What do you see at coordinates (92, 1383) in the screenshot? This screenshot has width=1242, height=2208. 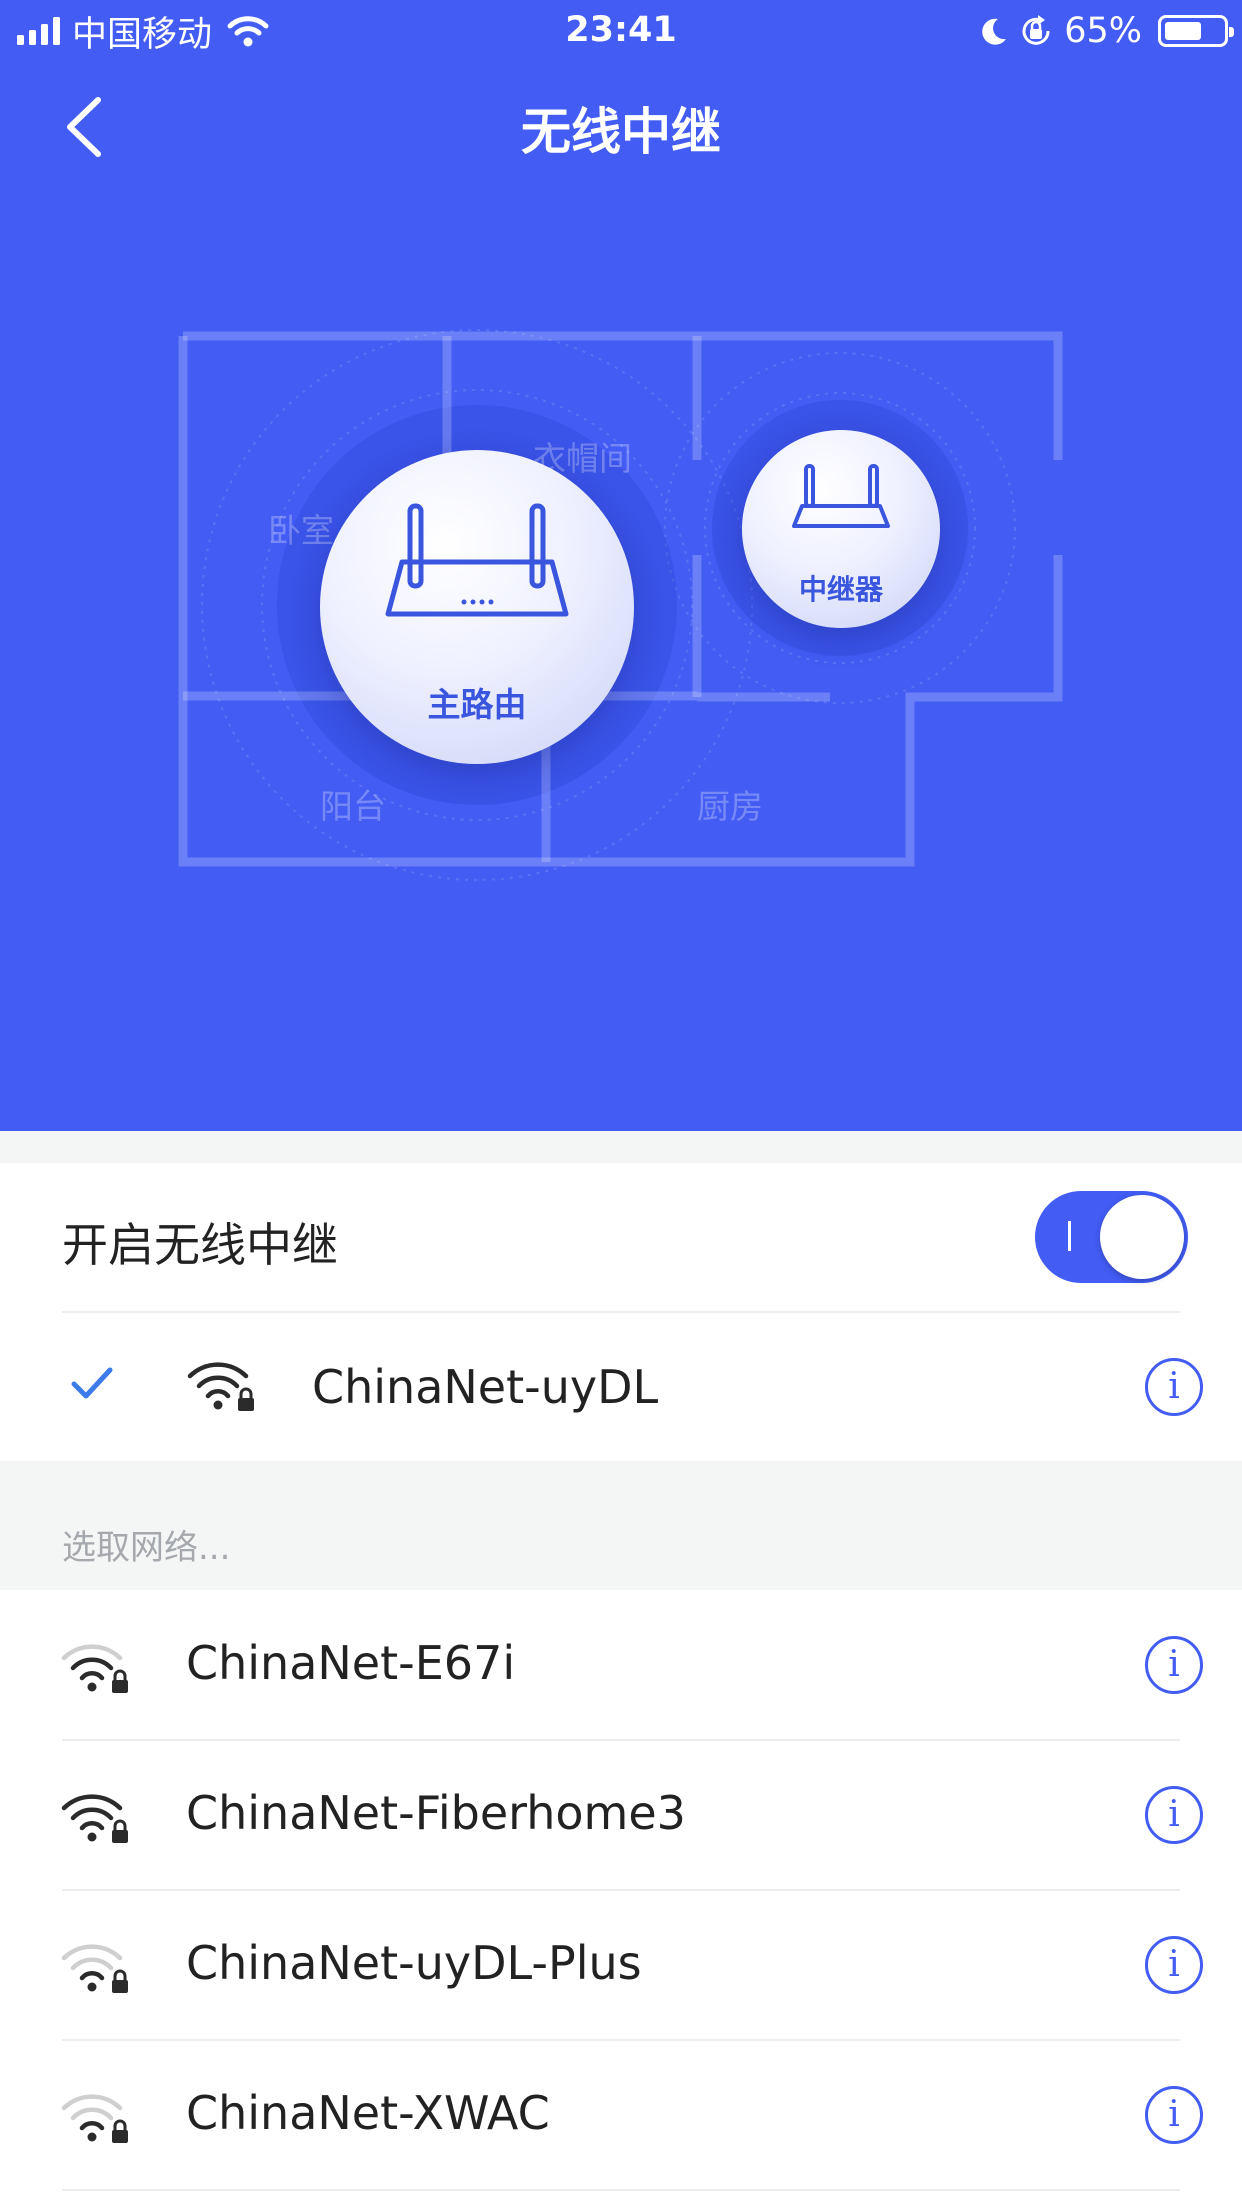 I see `checkmark-icon` at bounding box center [92, 1383].